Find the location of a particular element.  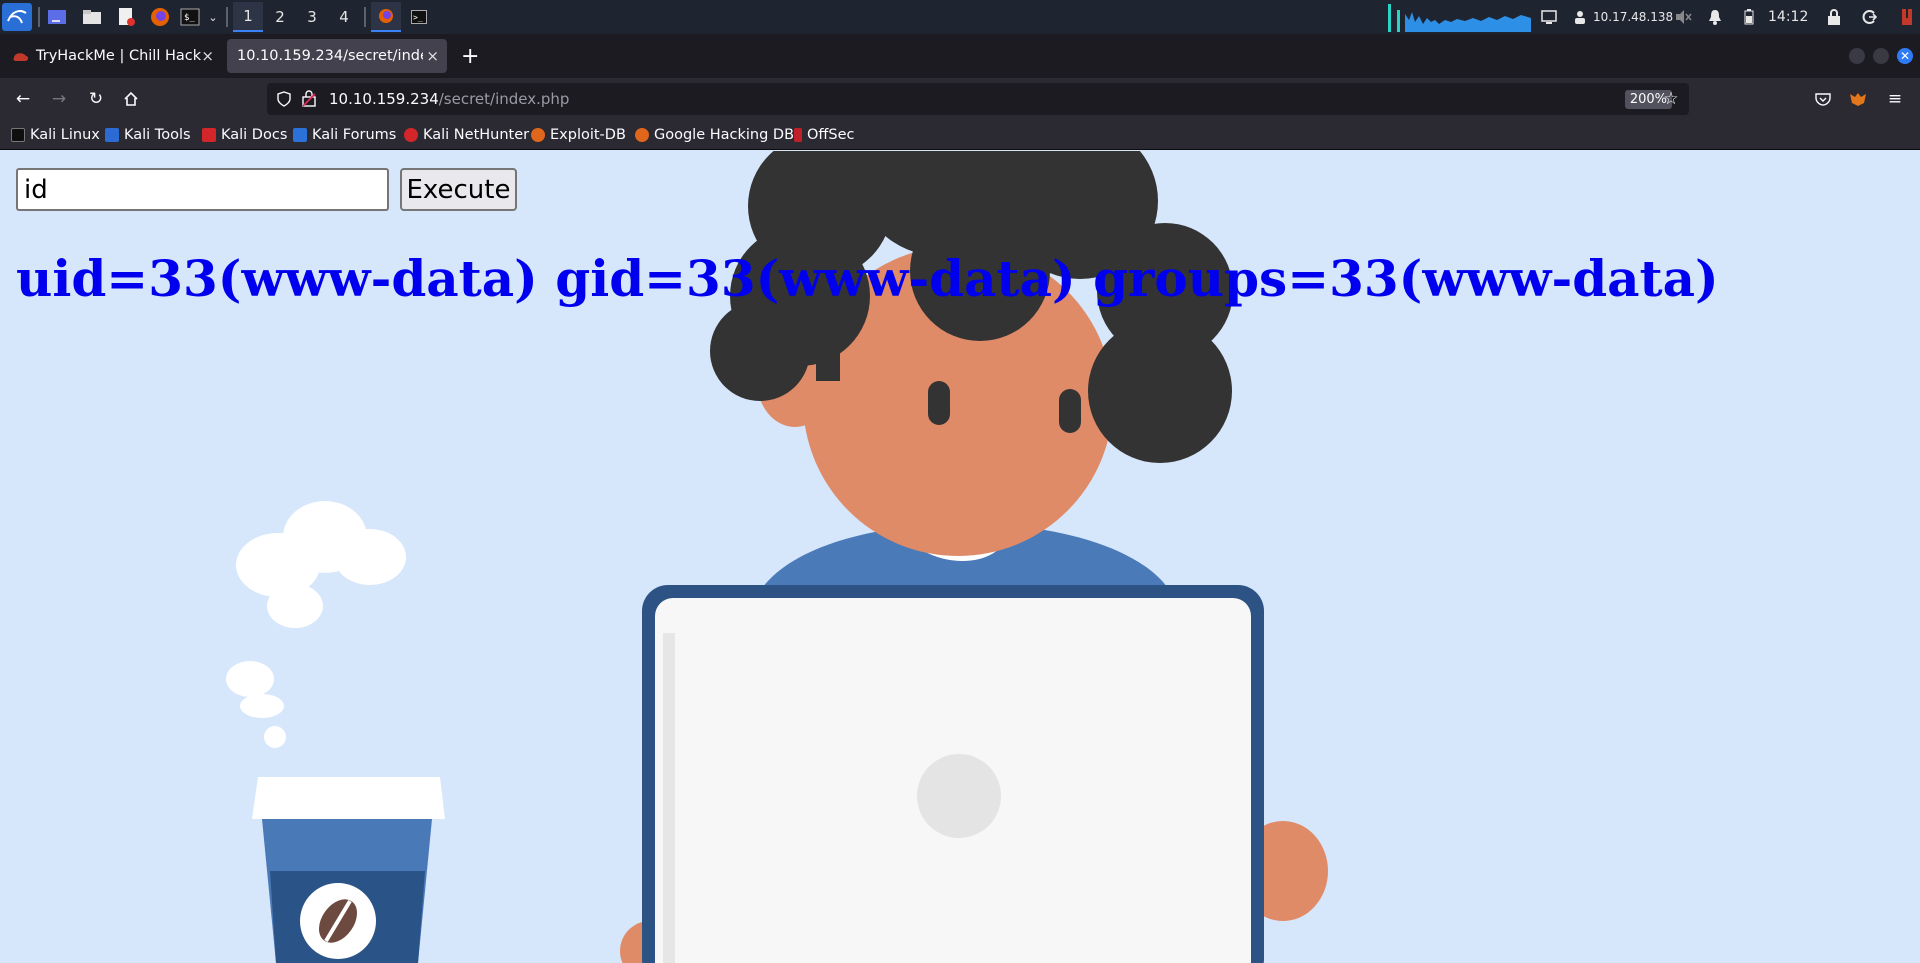

tryhackme-favicon is located at coordinates (21, 57).